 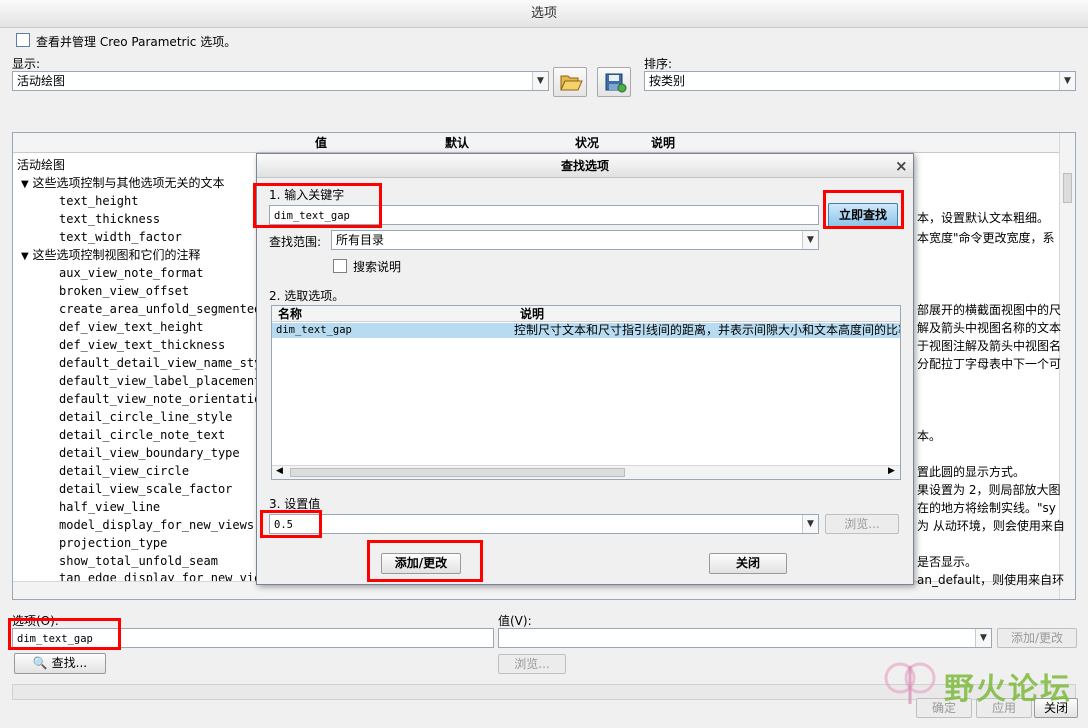 What do you see at coordinates (109, 507) in the screenshot?
I see `tree-item: half_view_line` at bounding box center [109, 507].